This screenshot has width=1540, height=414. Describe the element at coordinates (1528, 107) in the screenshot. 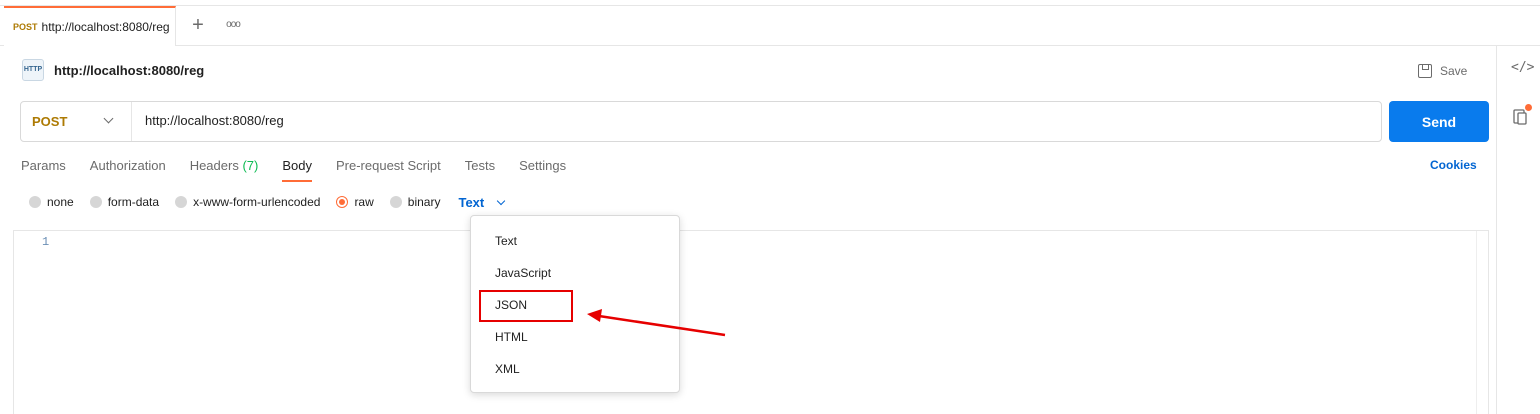

I see `notification-dot` at that location.